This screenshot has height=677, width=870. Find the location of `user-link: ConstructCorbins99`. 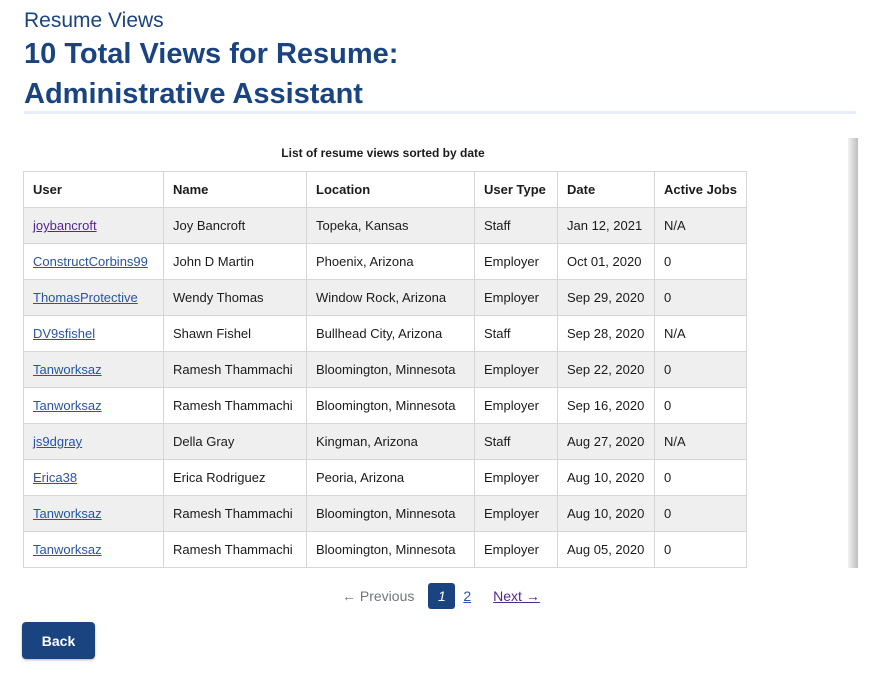

user-link: ConstructCorbins99 is located at coordinates (90, 261).